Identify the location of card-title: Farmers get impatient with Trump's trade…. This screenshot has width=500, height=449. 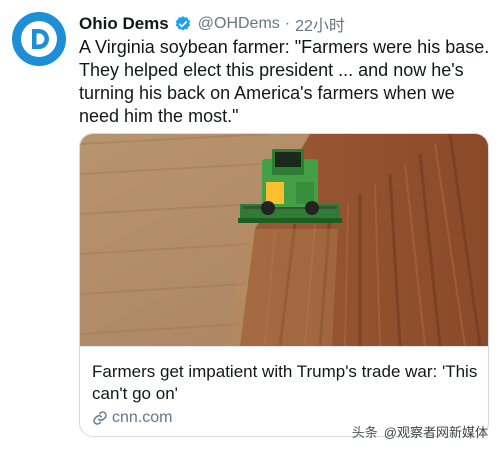
(287, 383).